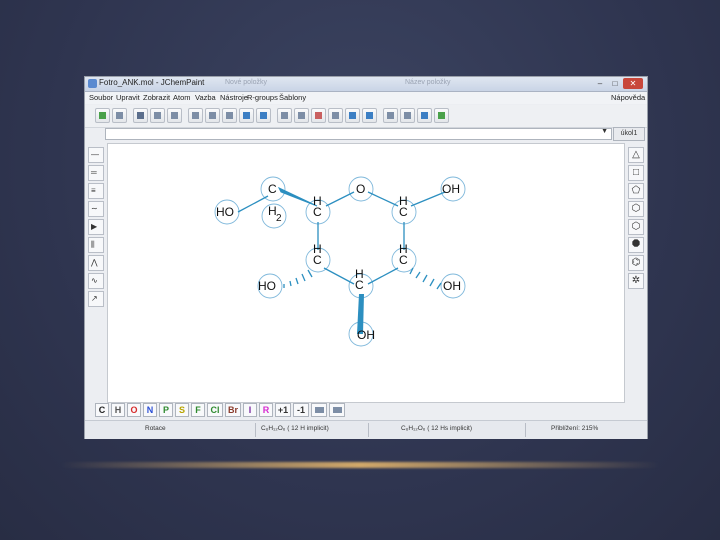 The image size is (720, 540). Describe the element at coordinates (119, 115) in the screenshot. I see `curve-tool-button` at that location.